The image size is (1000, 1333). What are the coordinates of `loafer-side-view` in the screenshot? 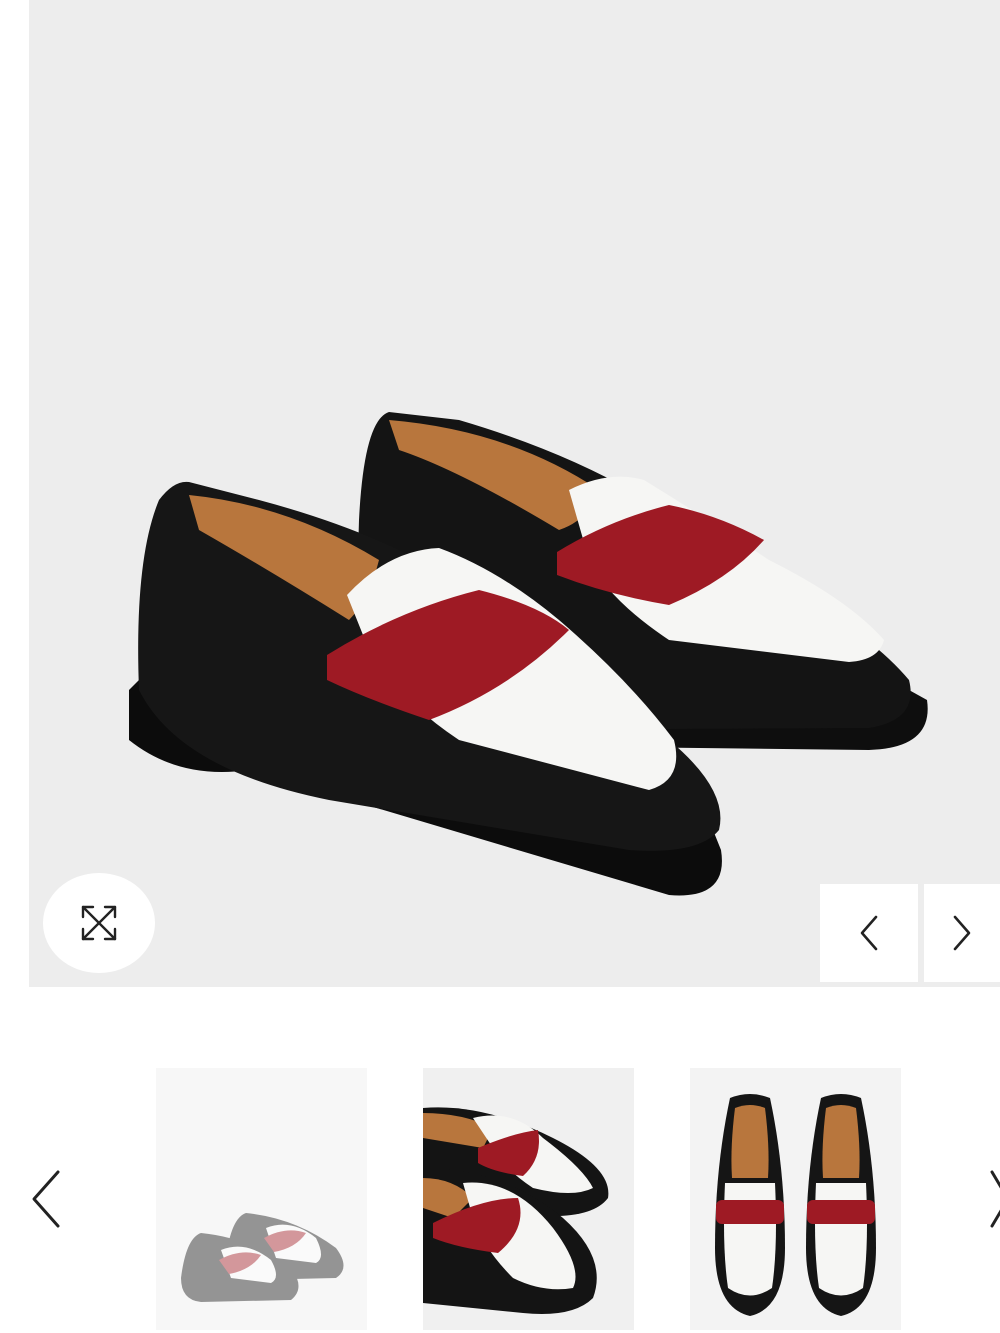 It's located at (261, 1199).